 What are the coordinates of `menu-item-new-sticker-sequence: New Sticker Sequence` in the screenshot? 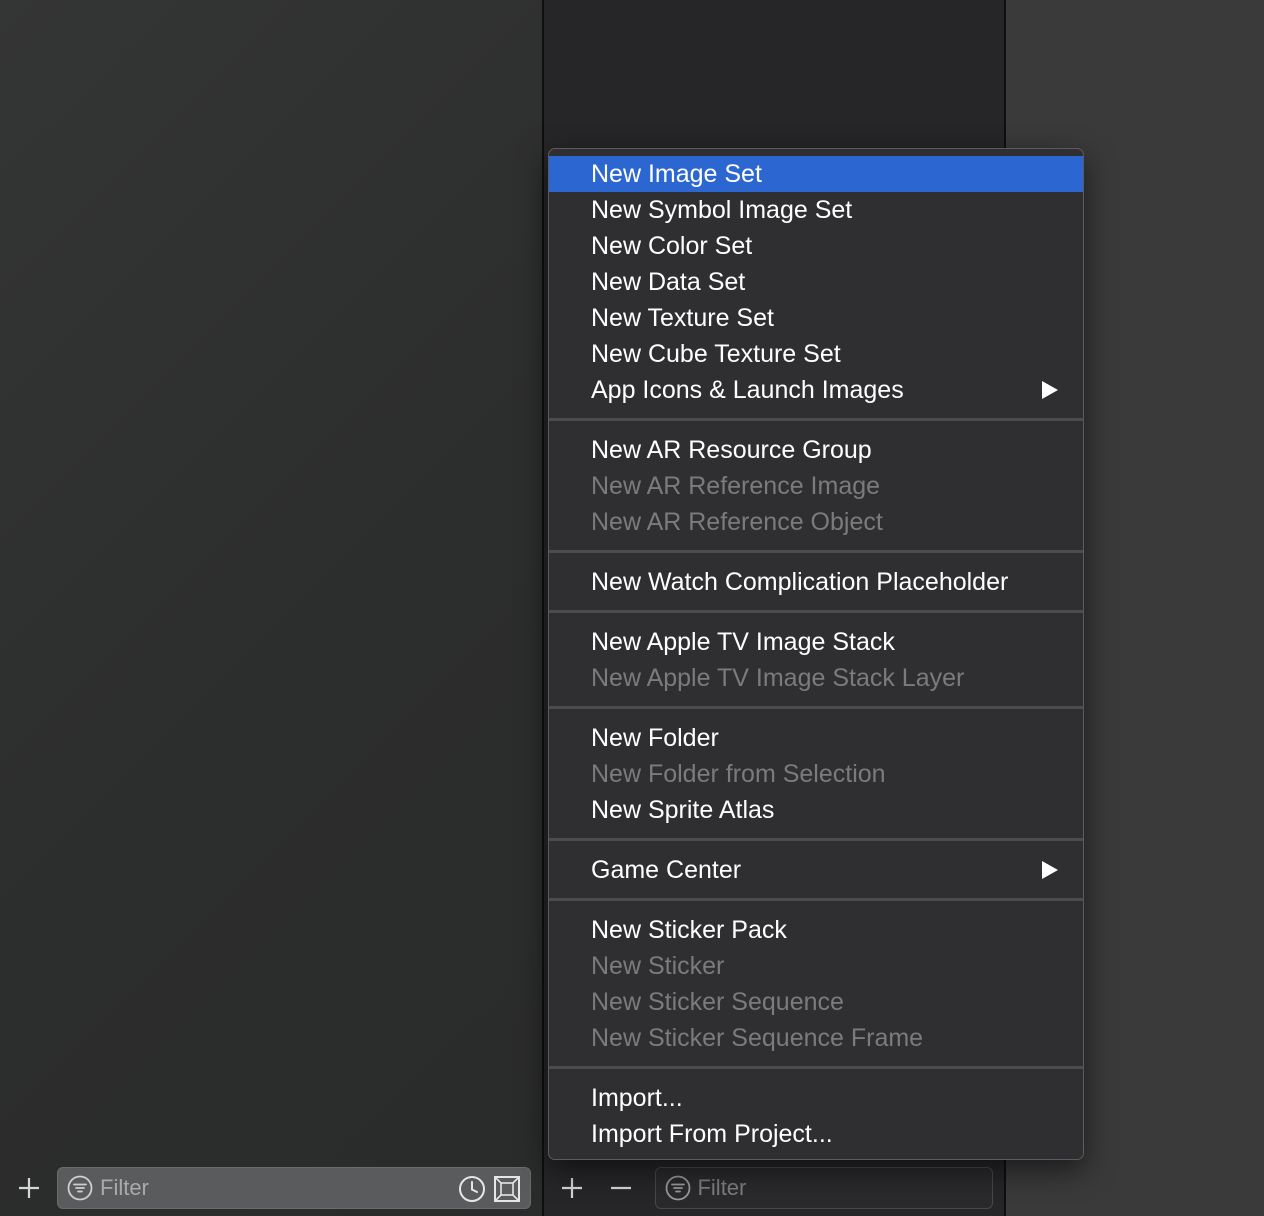 It's located at (816, 1002).